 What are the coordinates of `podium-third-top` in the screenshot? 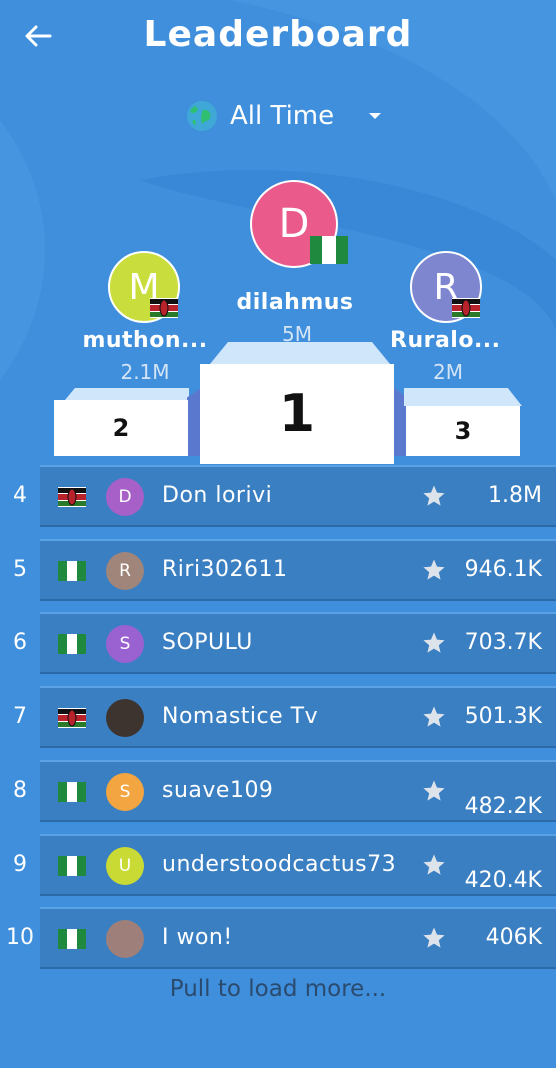 It's located at (463, 397).